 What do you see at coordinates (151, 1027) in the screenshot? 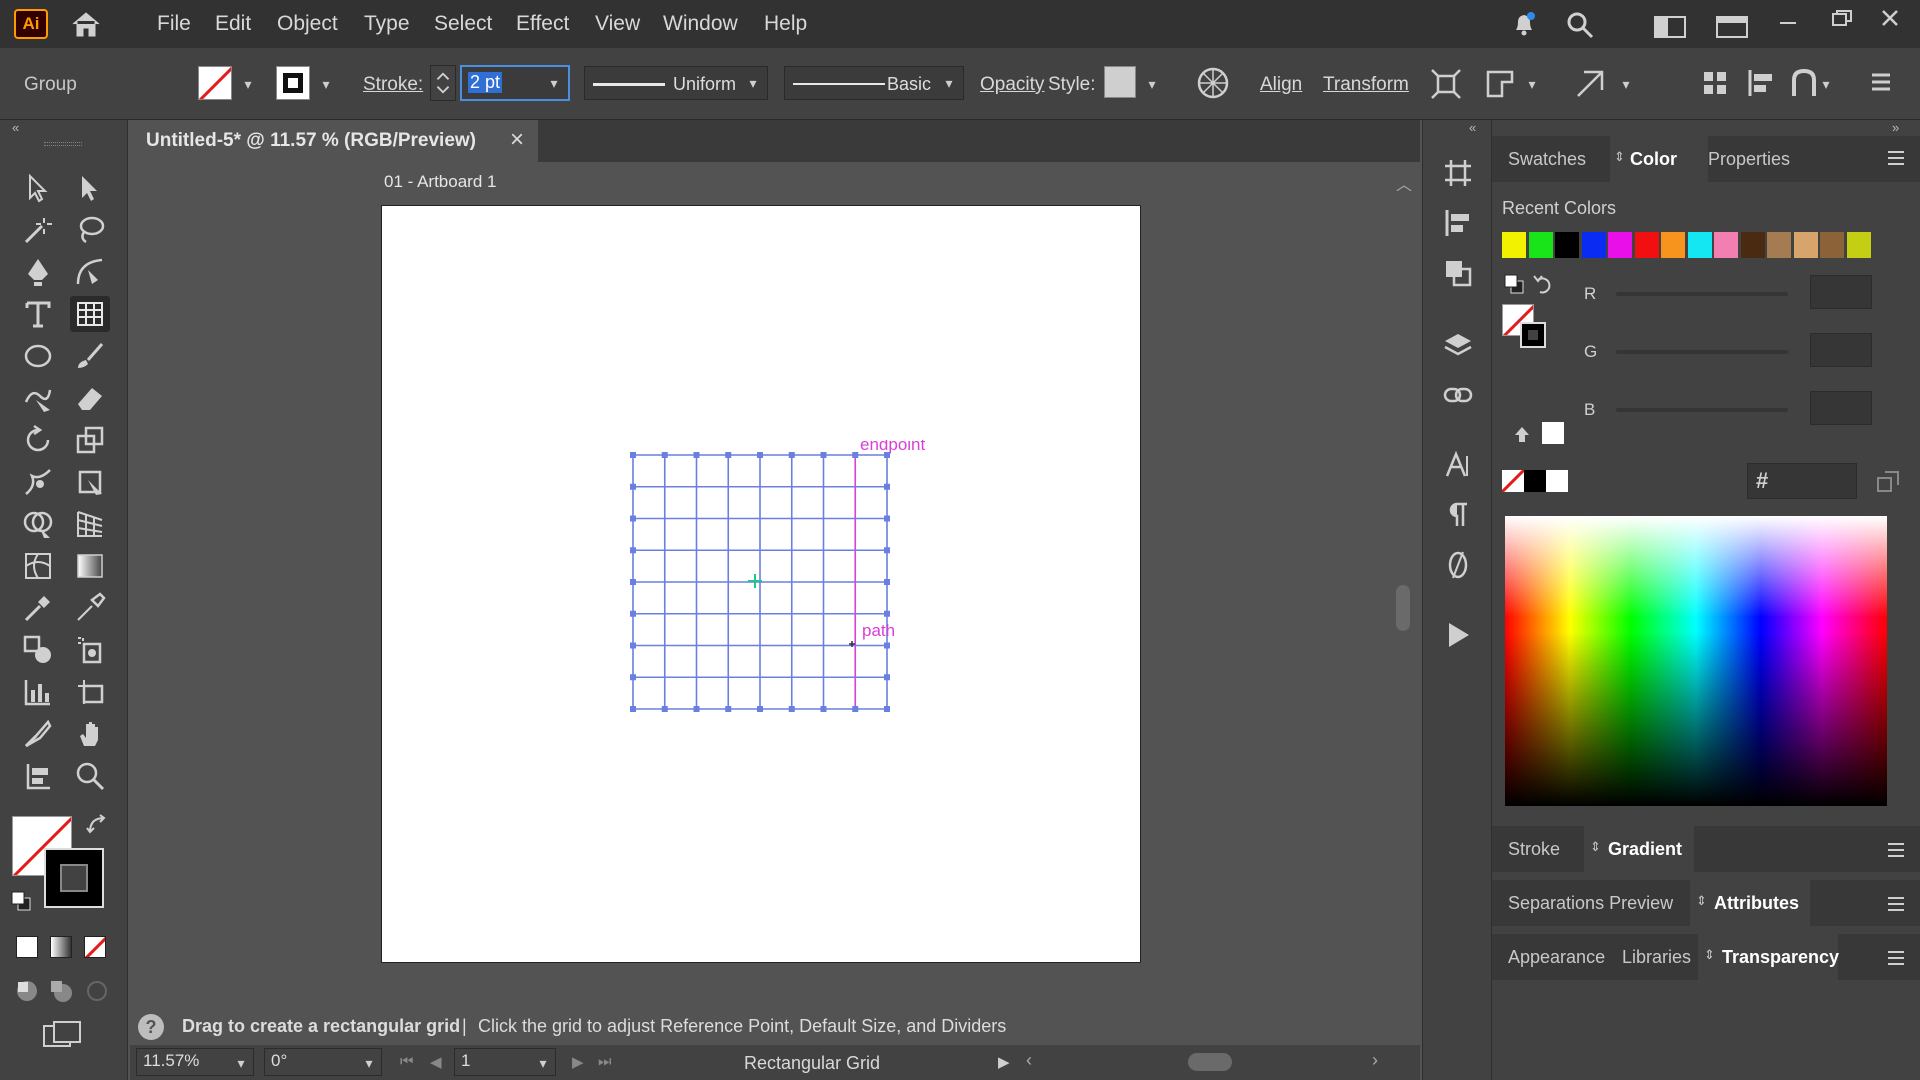
I see `help-icon: ?` at bounding box center [151, 1027].